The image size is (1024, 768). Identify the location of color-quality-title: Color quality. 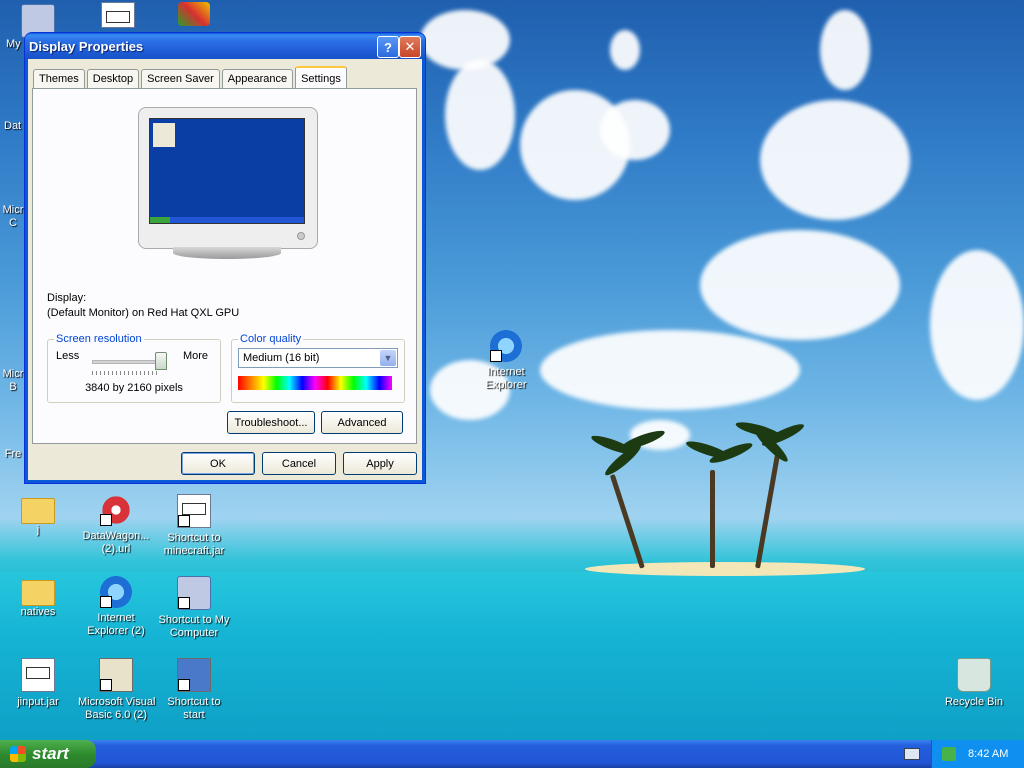
(271, 339).